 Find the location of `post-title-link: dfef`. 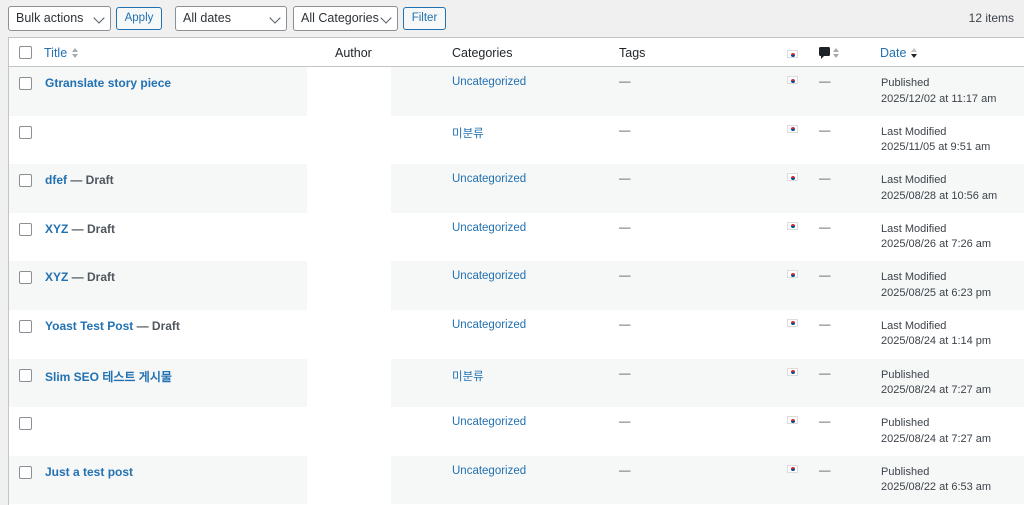

post-title-link: dfef is located at coordinates (56, 180).